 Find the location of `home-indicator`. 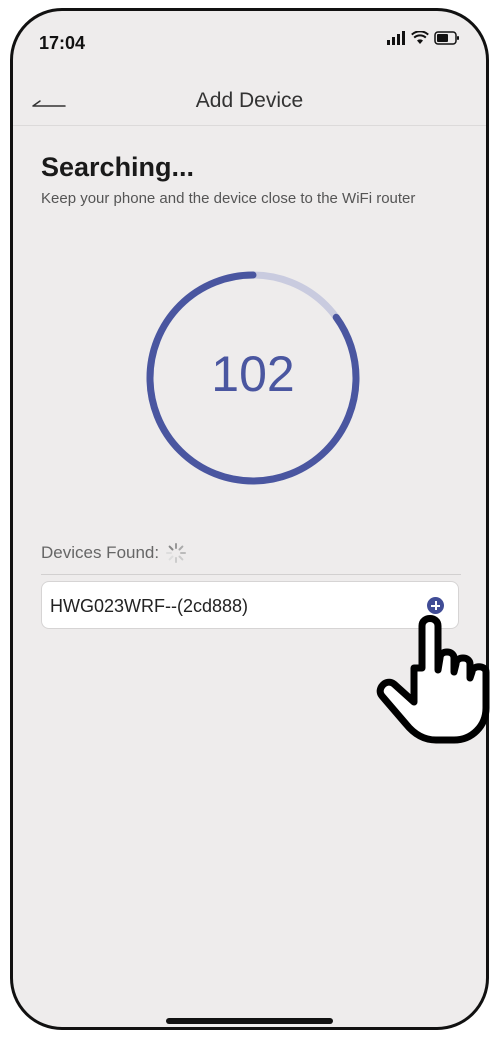

home-indicator is located at coordinates (249, 1021).